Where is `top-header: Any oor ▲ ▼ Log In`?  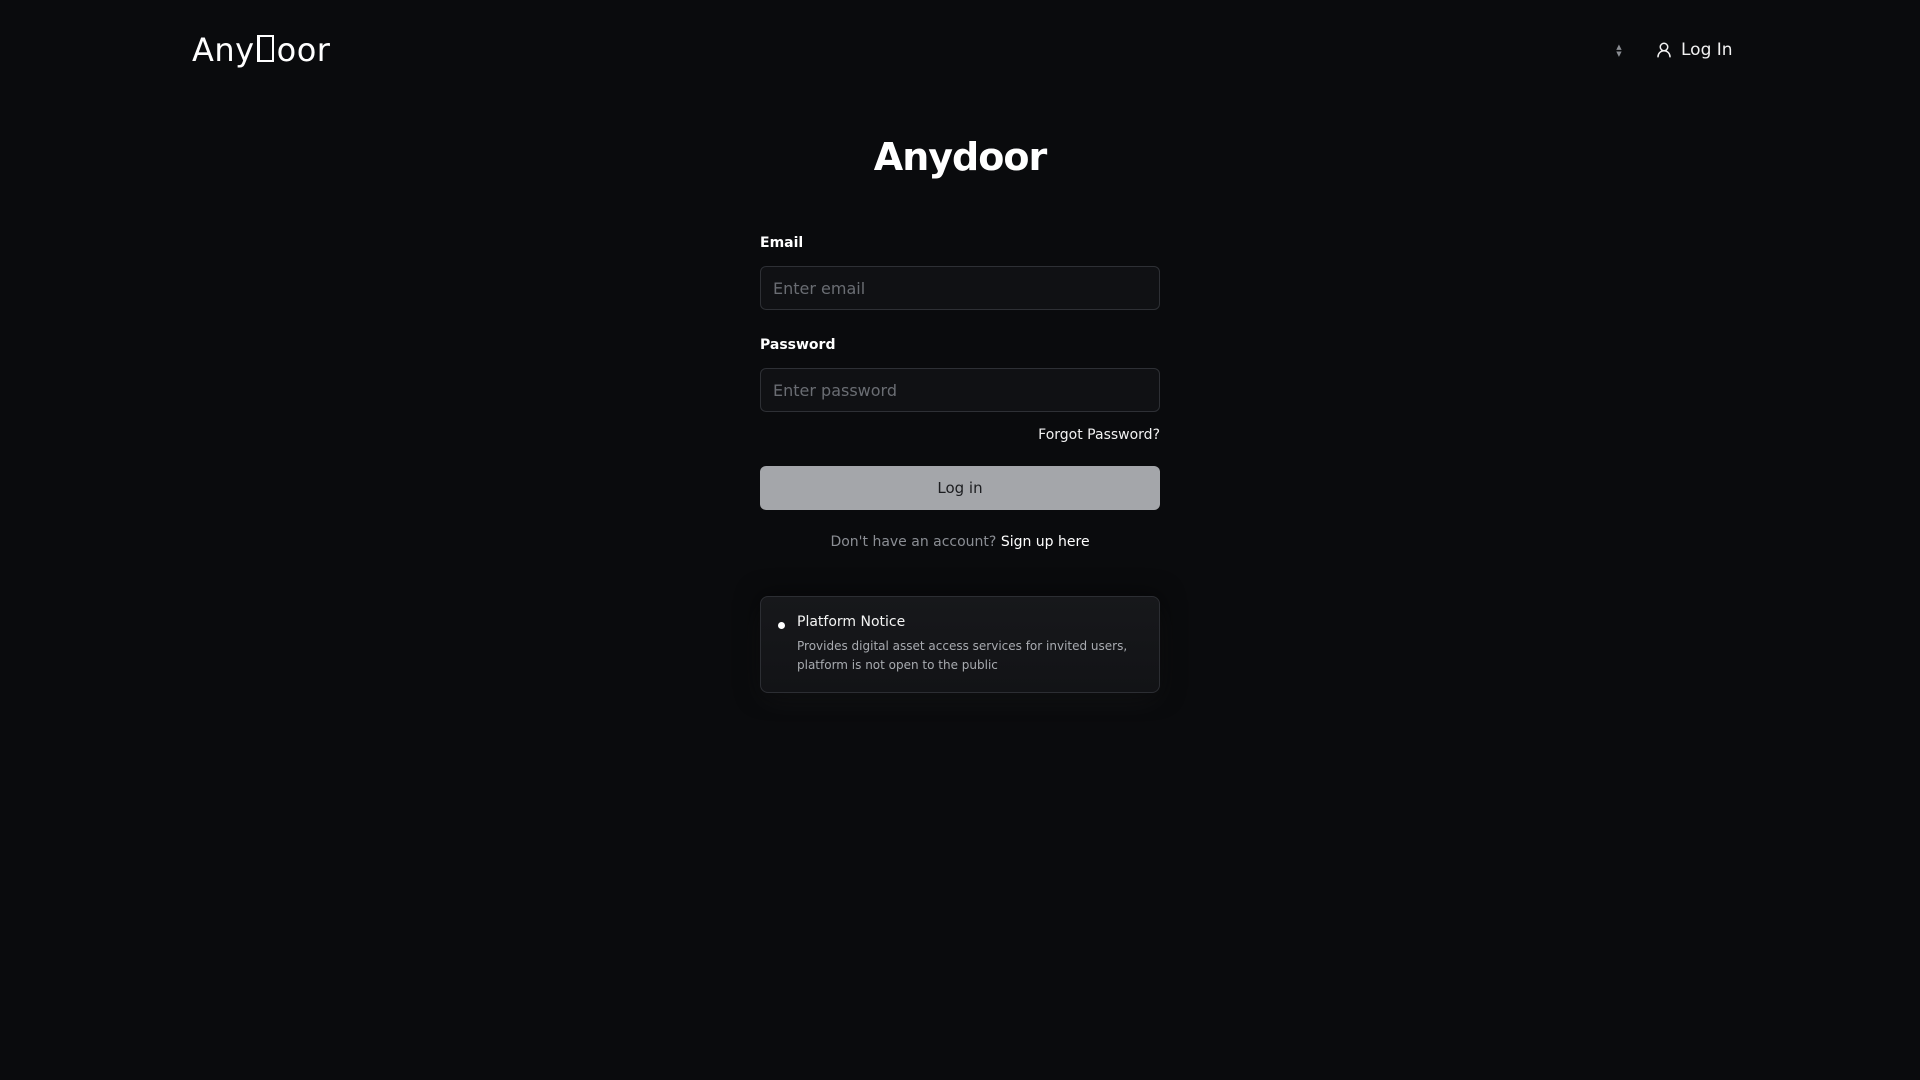
top-header: Any oor ▲ ▼ Log In is located at coordinates (960, 50).